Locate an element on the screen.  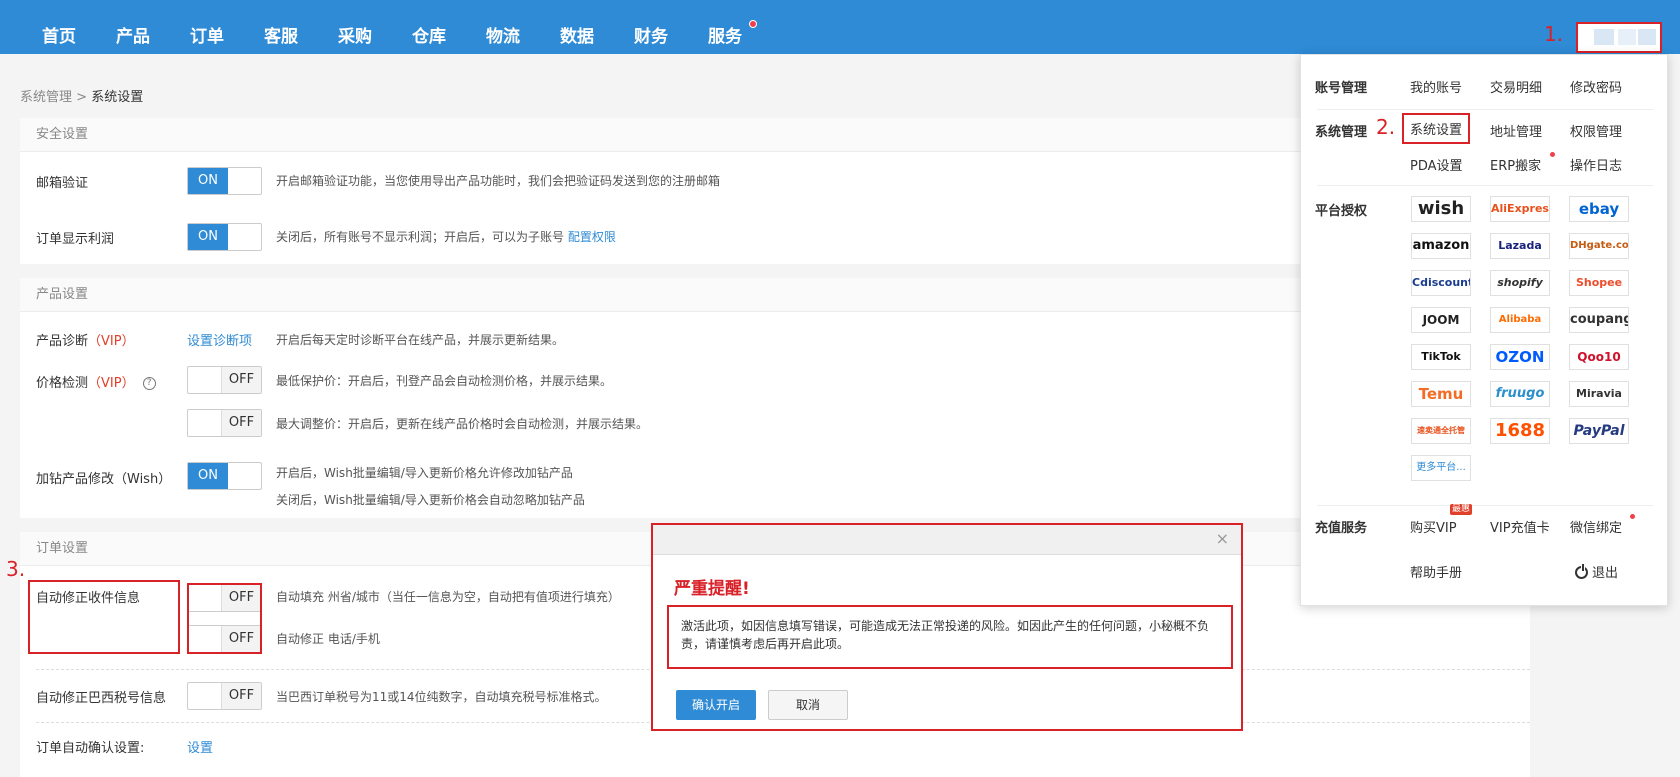
highlight-box-toggles is located at coordinates (224, 618).